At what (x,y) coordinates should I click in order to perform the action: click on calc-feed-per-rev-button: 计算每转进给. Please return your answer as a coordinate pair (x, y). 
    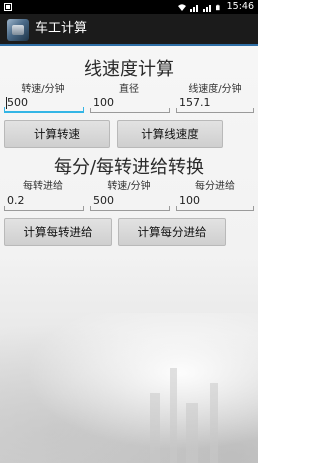
    Looking at the image, I should click on (58, 232).